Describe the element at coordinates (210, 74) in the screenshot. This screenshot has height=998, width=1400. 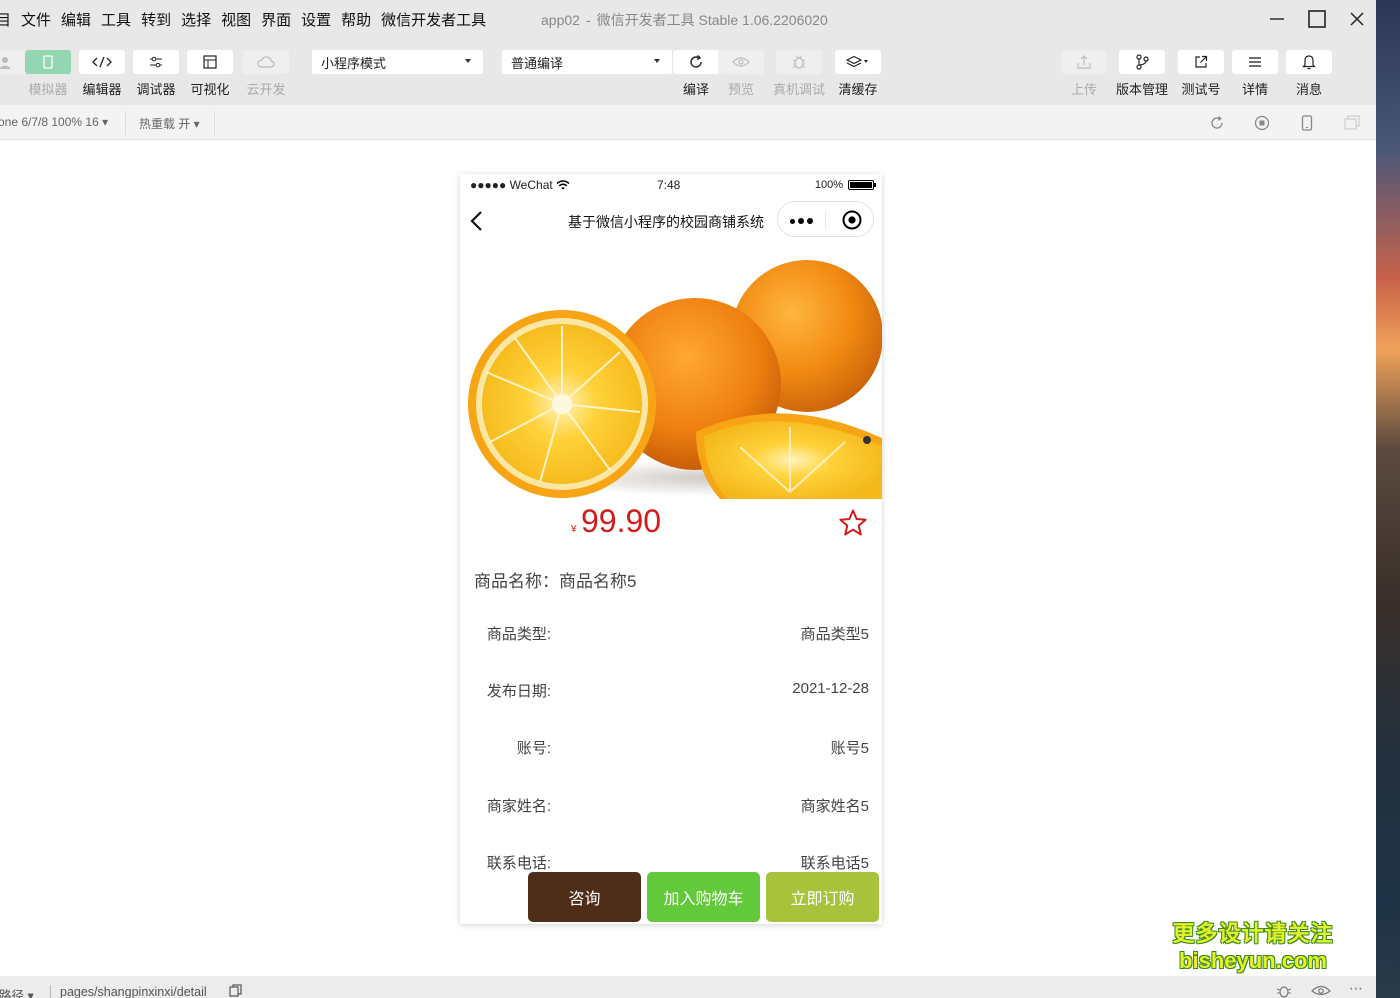
I see `visual-button: 可视化` at that location.